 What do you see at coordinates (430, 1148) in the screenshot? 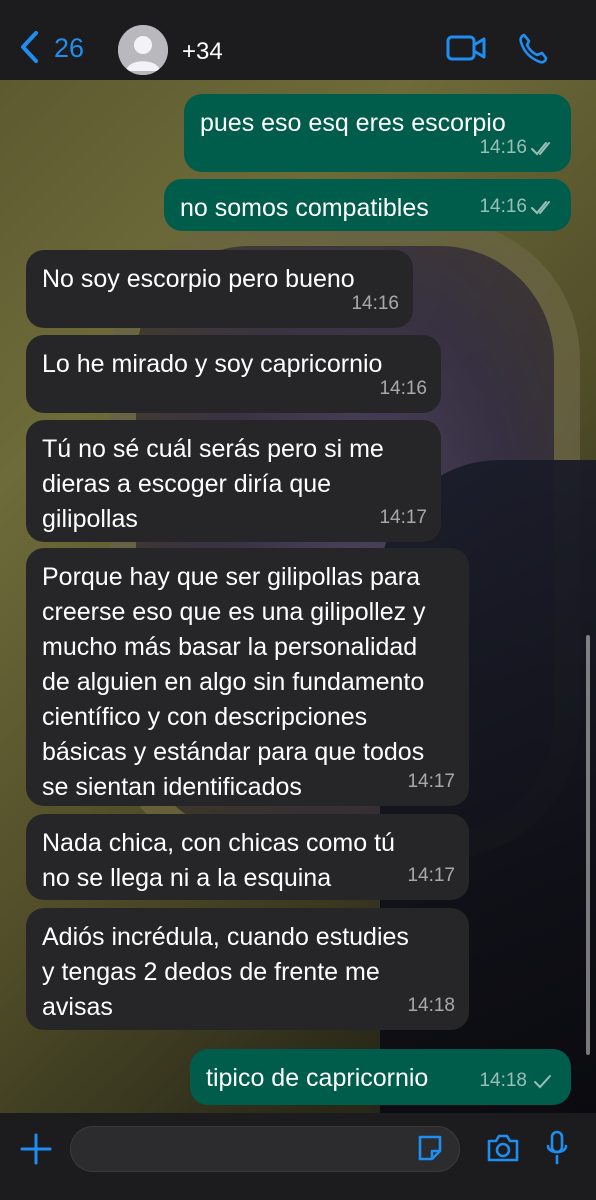
I see `sticker-icon` at bounding box center [430, 1148].